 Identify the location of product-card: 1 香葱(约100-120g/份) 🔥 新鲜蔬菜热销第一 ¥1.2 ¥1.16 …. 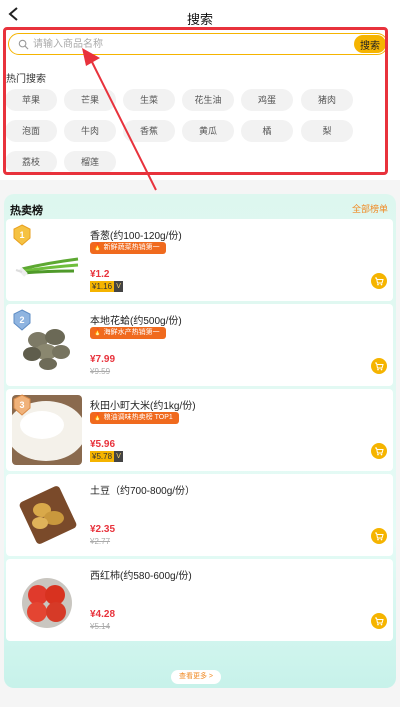
(199, 260).